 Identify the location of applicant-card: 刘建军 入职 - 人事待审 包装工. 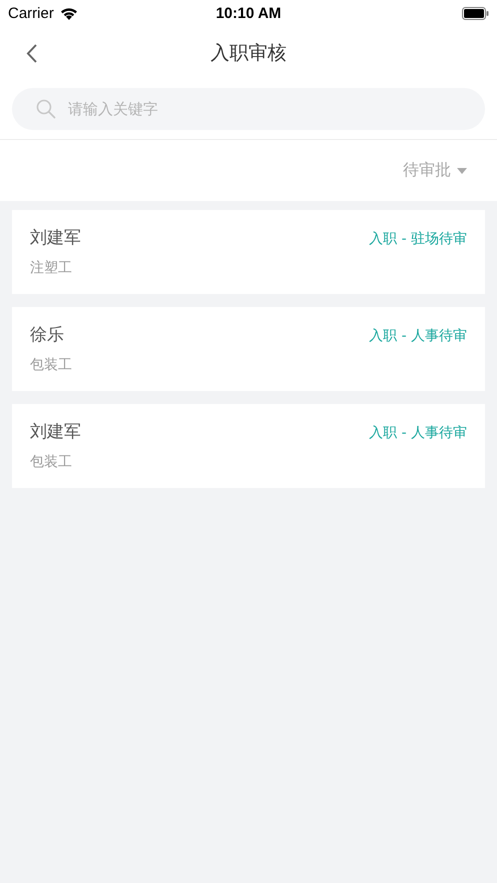
(248, 446).